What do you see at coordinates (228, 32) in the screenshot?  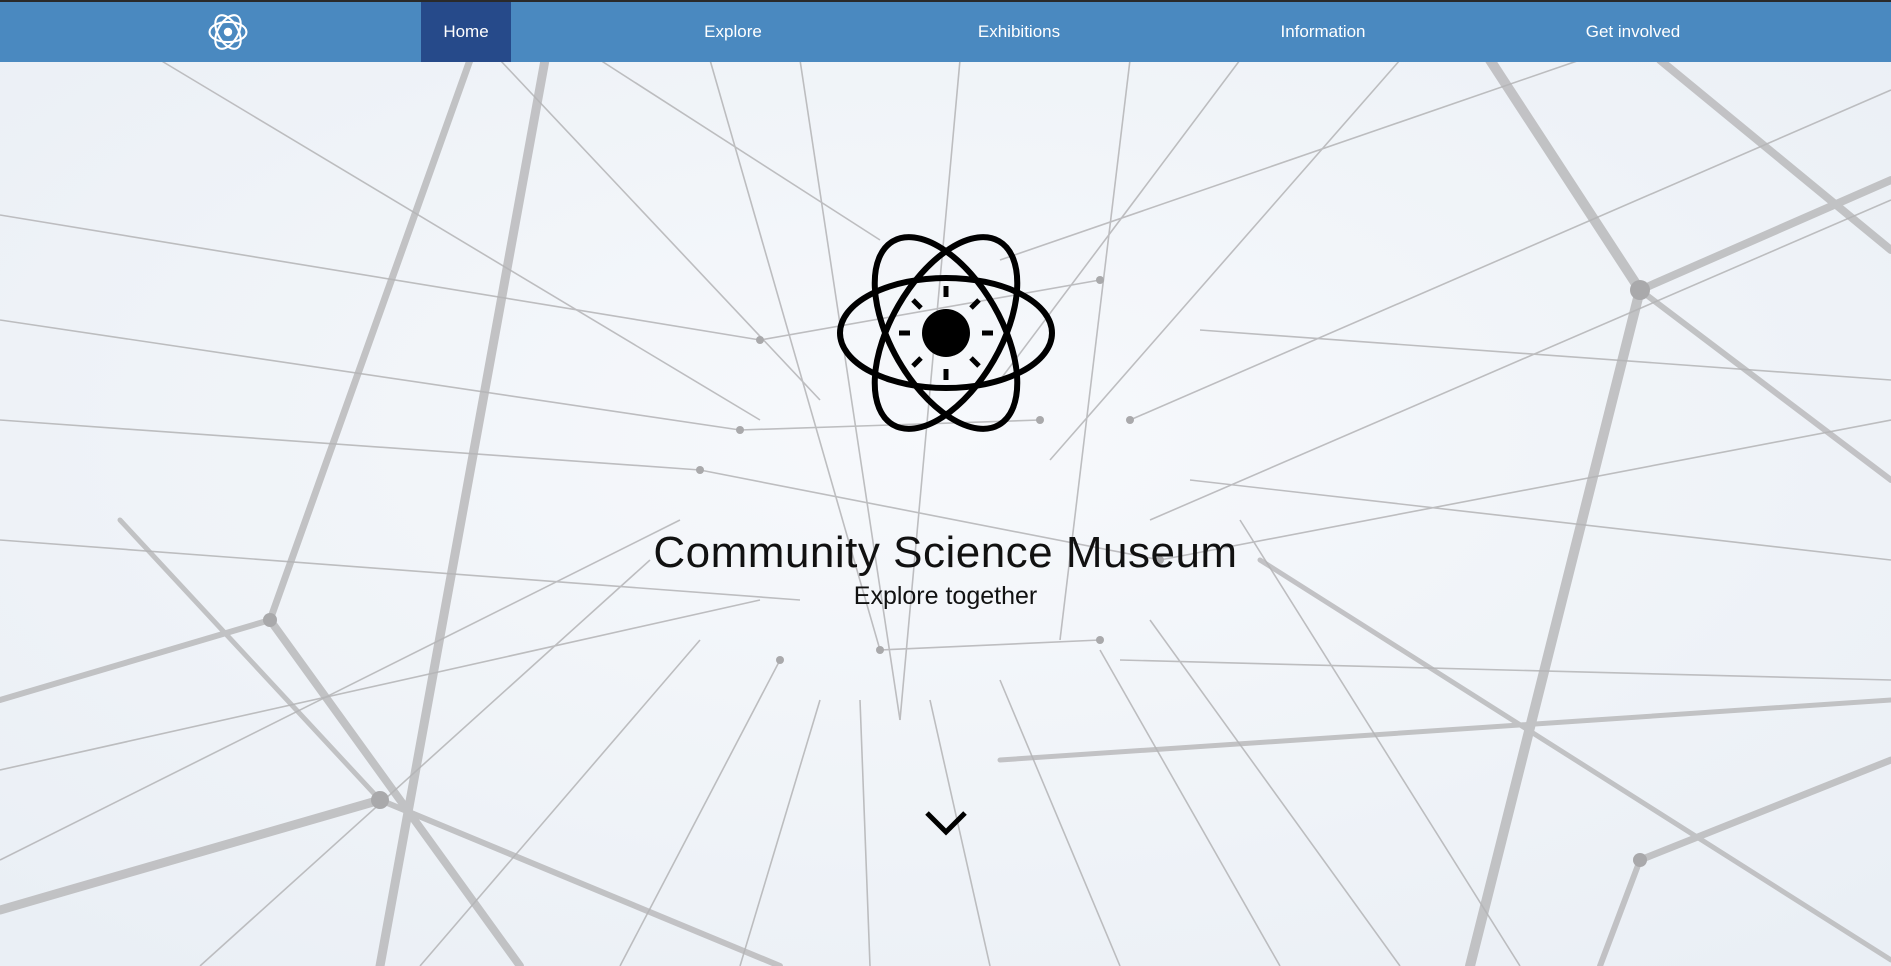 I see `nav-logo-atom-icon` at bounding box center [228, 32].